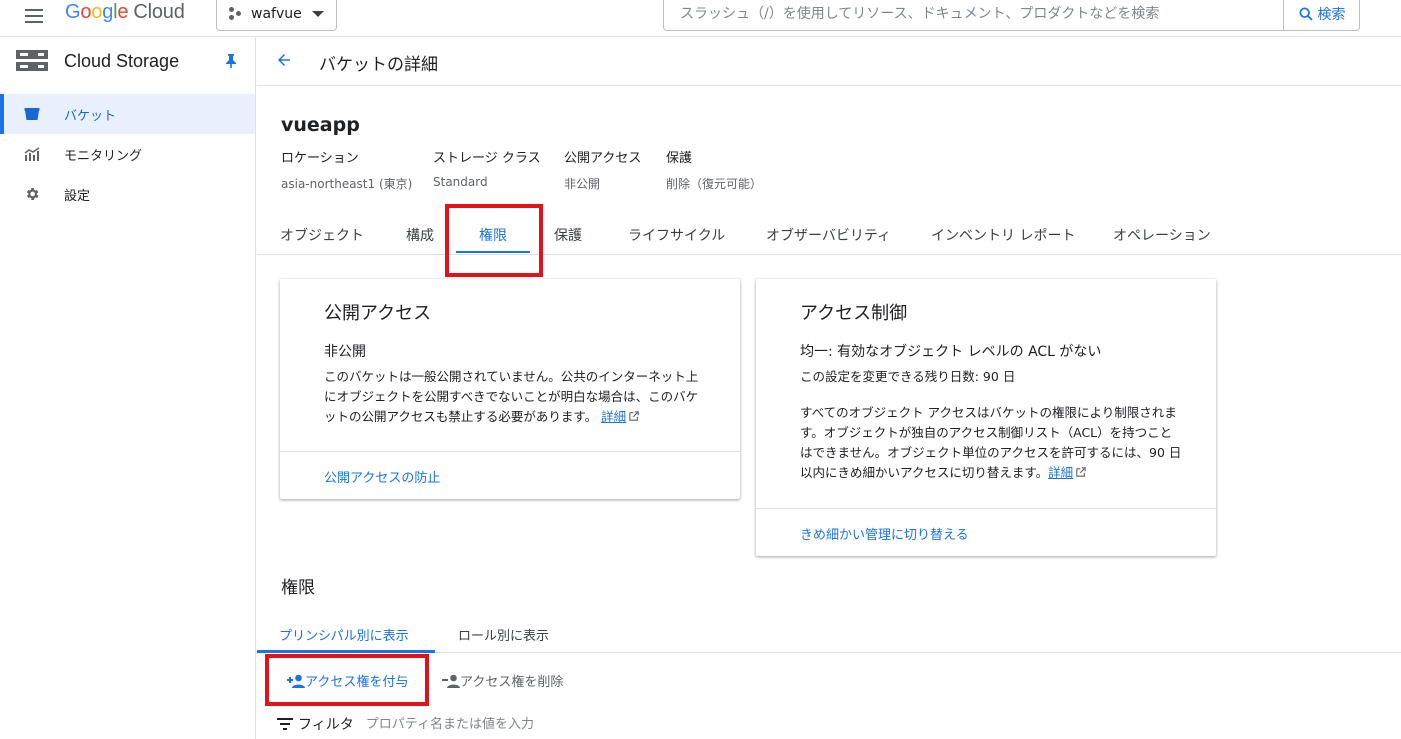 The width and height of the screenshot is (1401, 739). What do you see at coordinates (344, 634) in the screenshot?
I see `tab-view-by-principal: プリンシパル別に表示` at bounding box center [344, 634].